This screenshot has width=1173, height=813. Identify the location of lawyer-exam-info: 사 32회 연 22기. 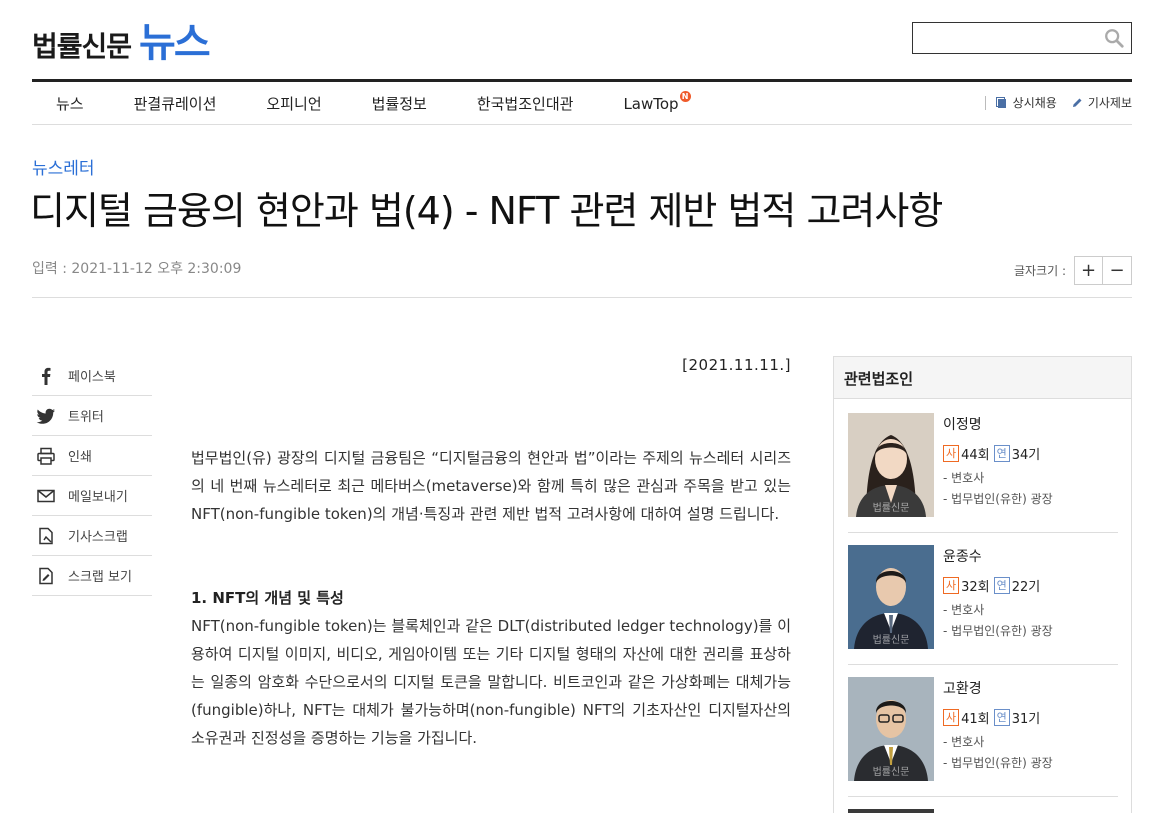
(998, 585).